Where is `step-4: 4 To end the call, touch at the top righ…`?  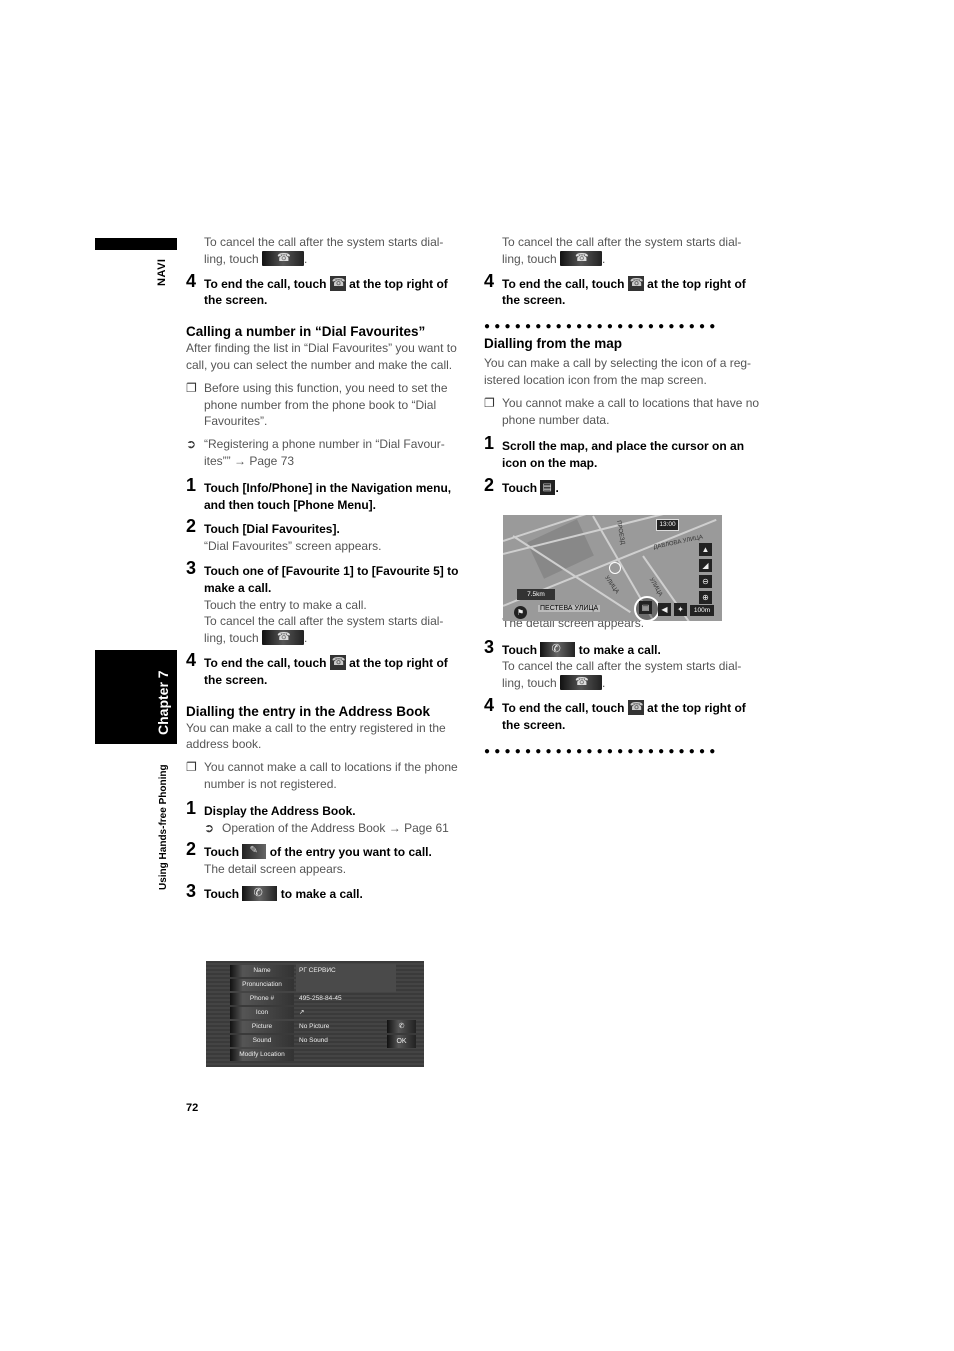 step-4: 4 To end the call, touch at the top righ… is located at coordinates (326, 291).